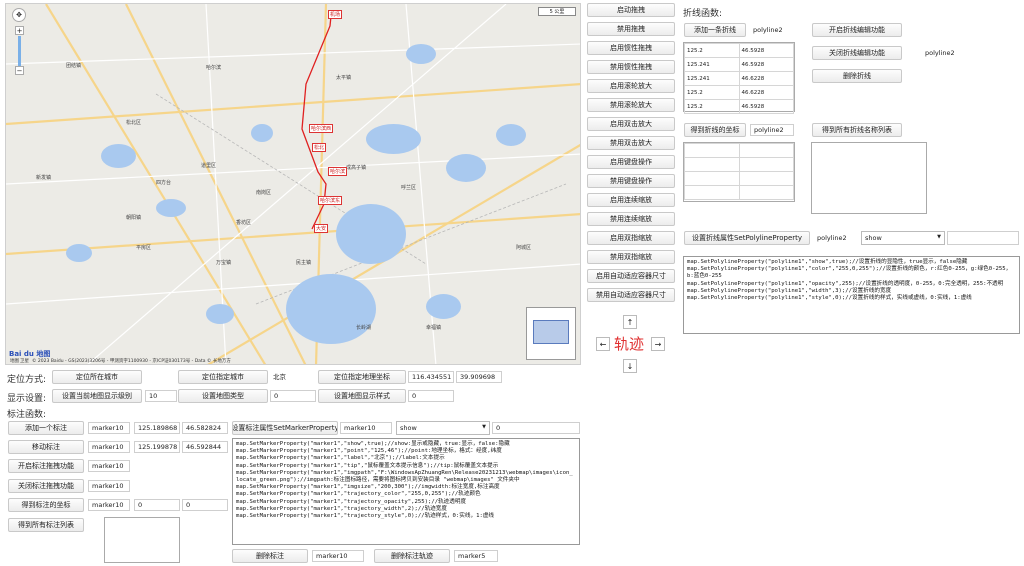 This screenshot has width=1024, height=566. I want to click on get-polyline-coords-name-input: polyline2, so click(772, 130).